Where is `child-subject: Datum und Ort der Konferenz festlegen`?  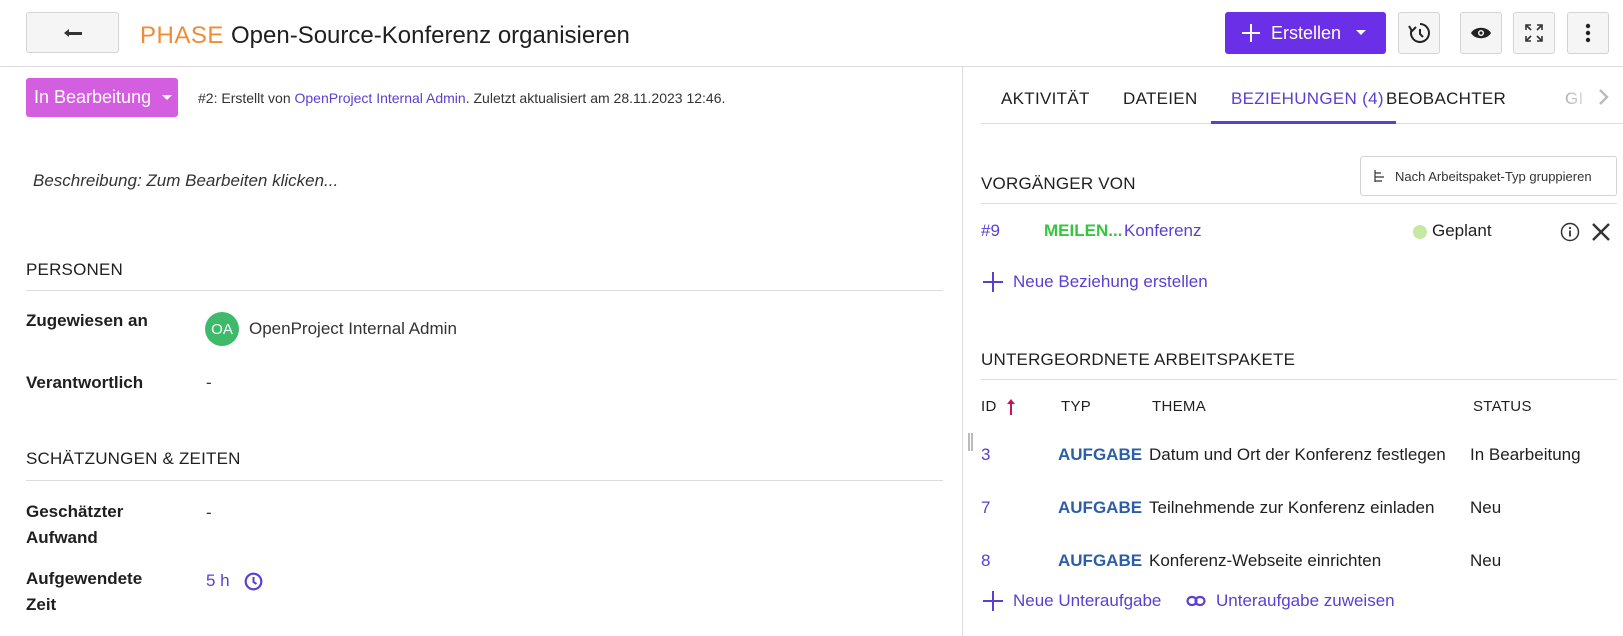 child-subject: Datum und Ort der Konferenz festlegen is located at coordinates (1297, 455).